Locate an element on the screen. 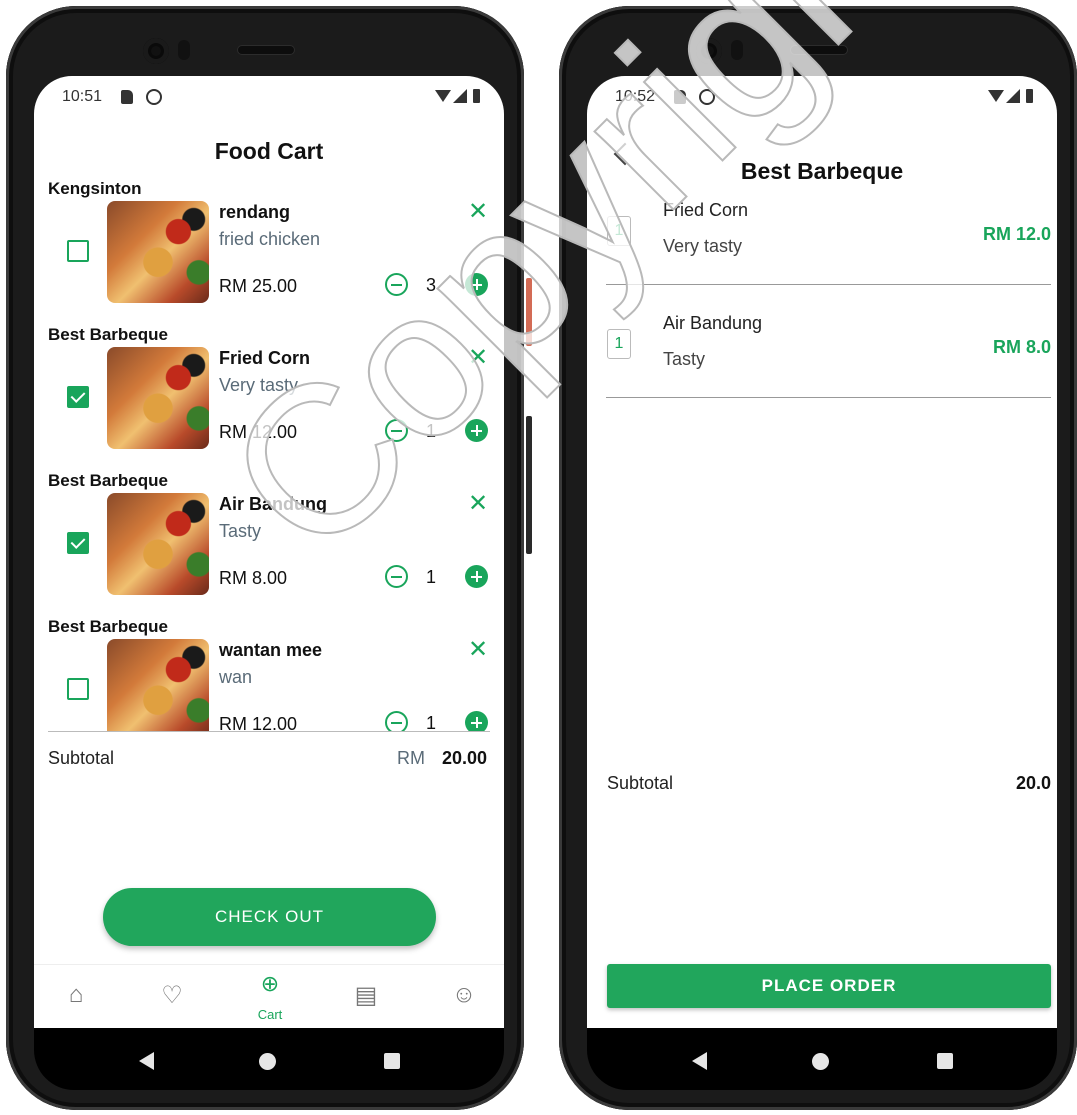  news-icon: ▤ is located at coordinates (366, 995).